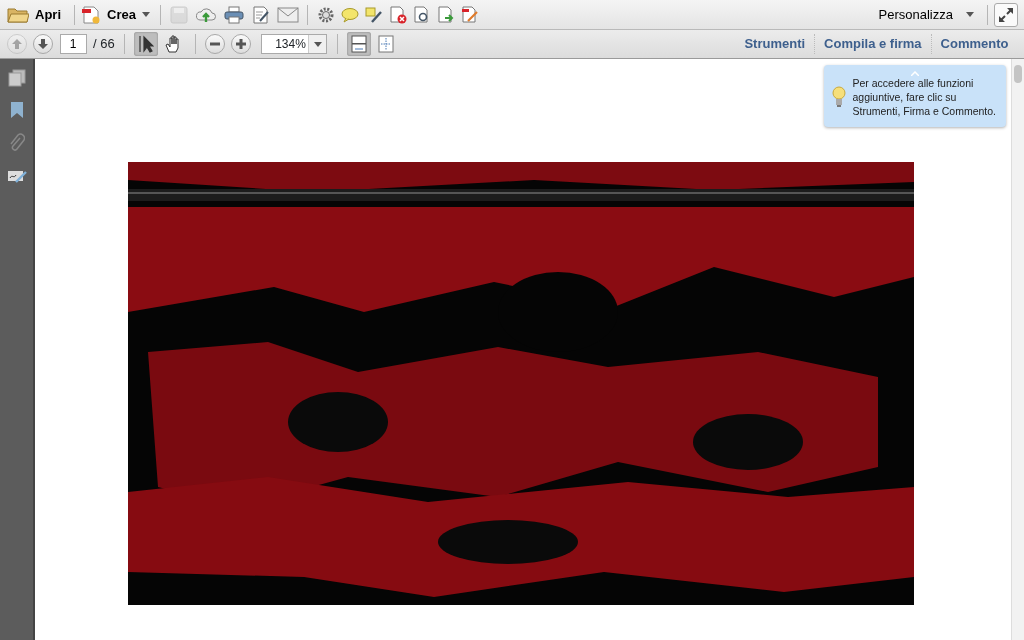  Describe the element at coordinates (775, 44) in the screenshot. I see `panel-tab: Strumenti` at that location.